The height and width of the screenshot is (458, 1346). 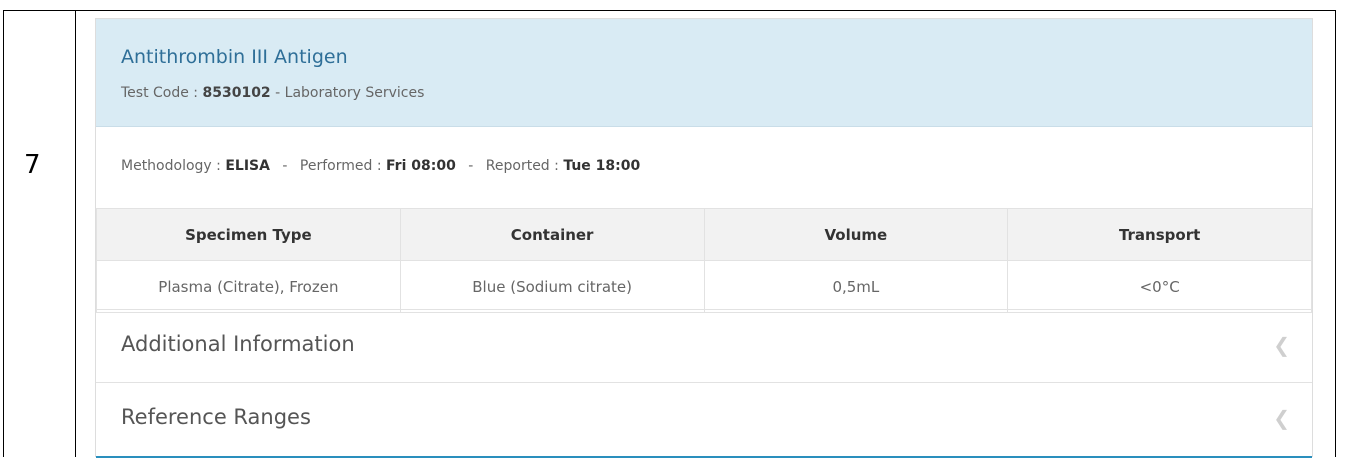 I want to click on reference-ranges-label: Reference Ranges, so click(x=216, y=417).